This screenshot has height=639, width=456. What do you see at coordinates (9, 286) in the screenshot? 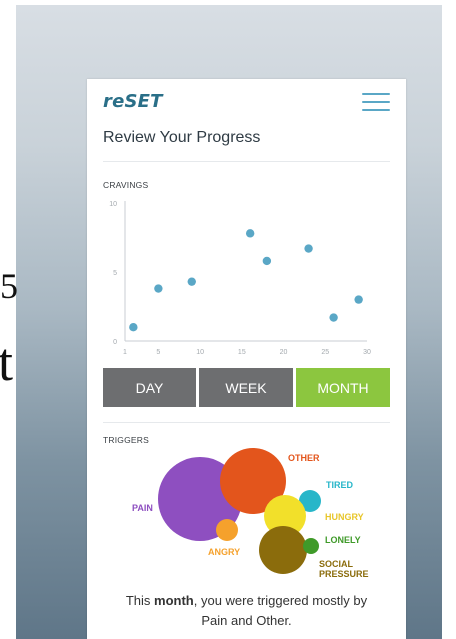
I see `background-char-5: 5` at bounding box center [9, 286].